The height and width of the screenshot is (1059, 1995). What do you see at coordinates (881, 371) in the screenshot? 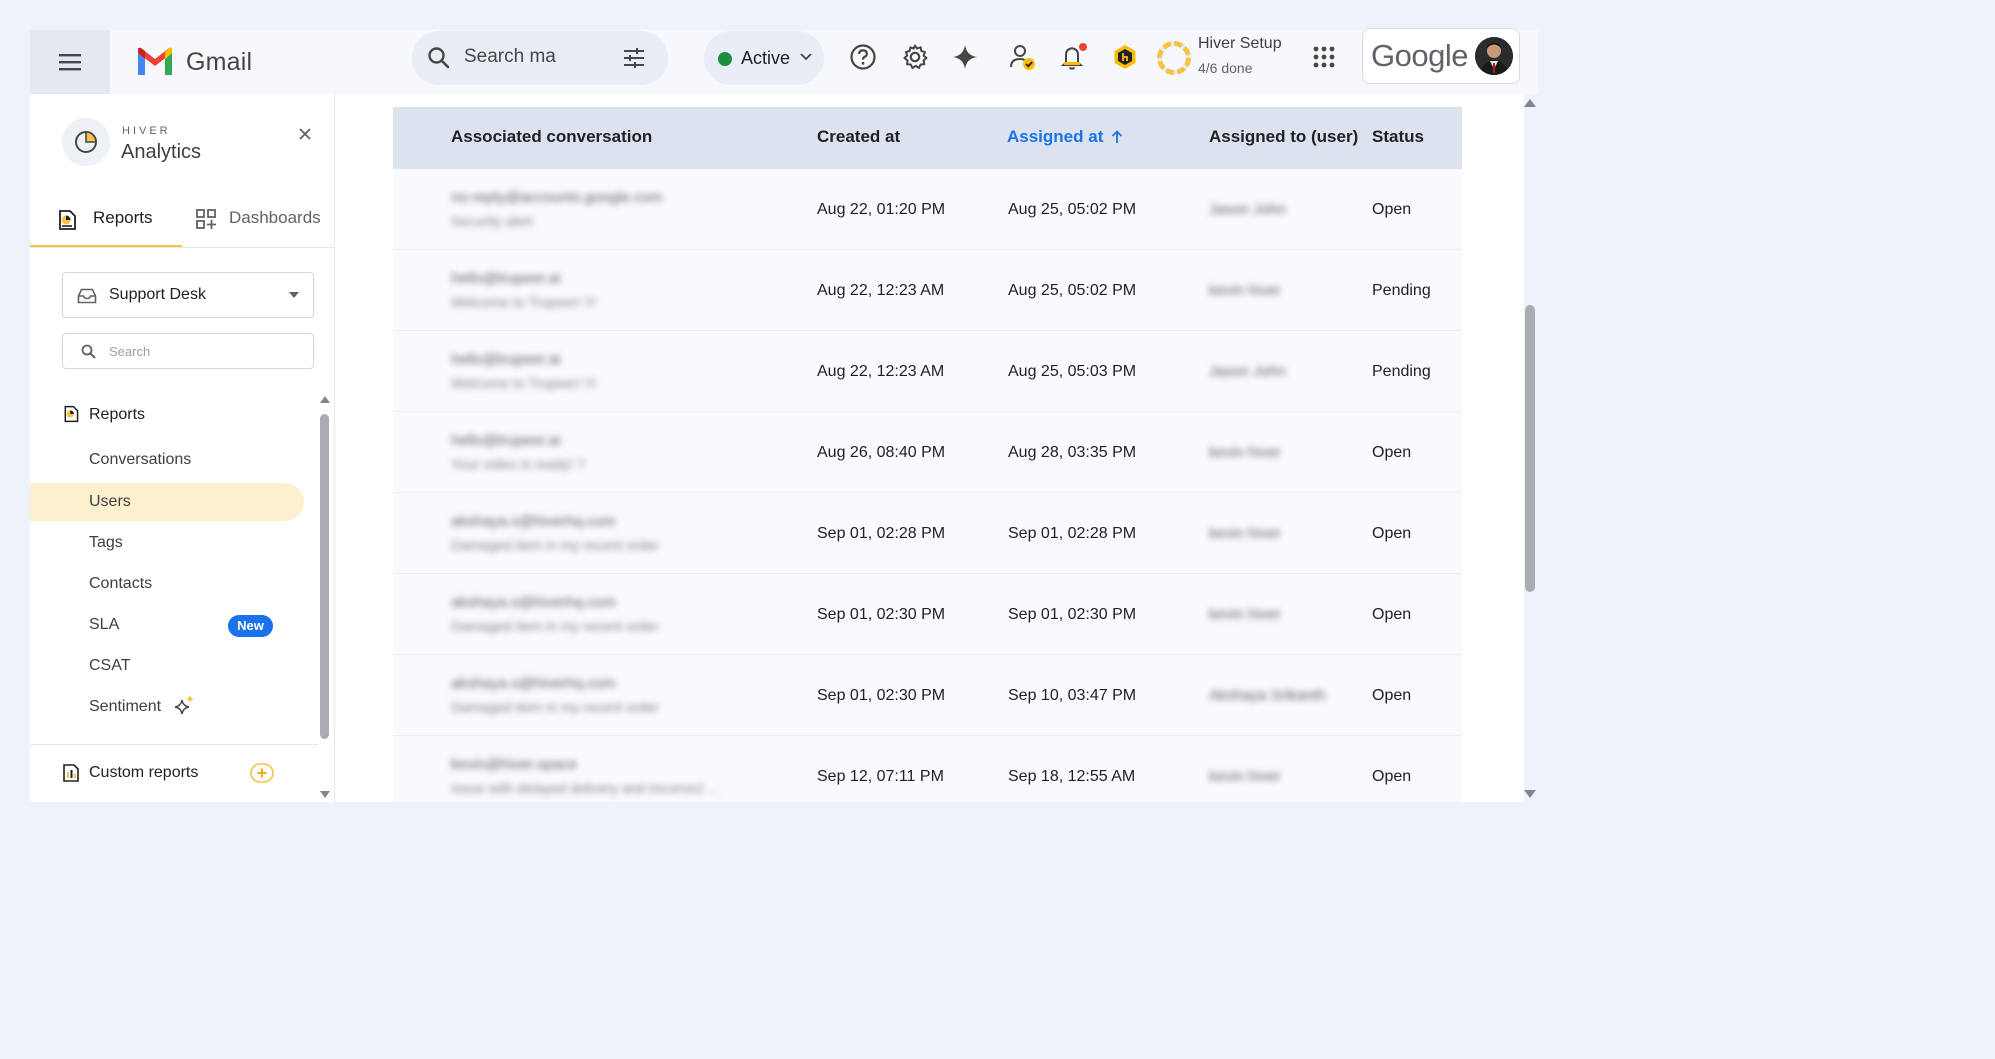
I see `created-at-cell: Aug 22, 12:23 AM` at bounding box center [881, 371].